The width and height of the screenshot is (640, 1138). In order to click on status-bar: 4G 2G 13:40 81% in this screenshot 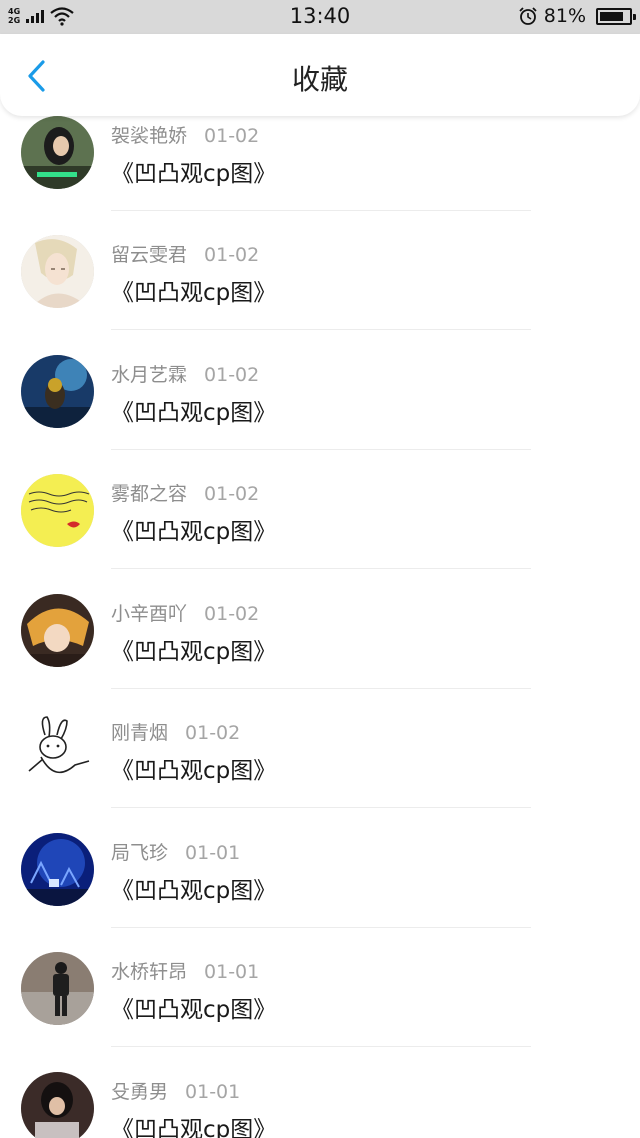, I will do `click(320, 17)`.